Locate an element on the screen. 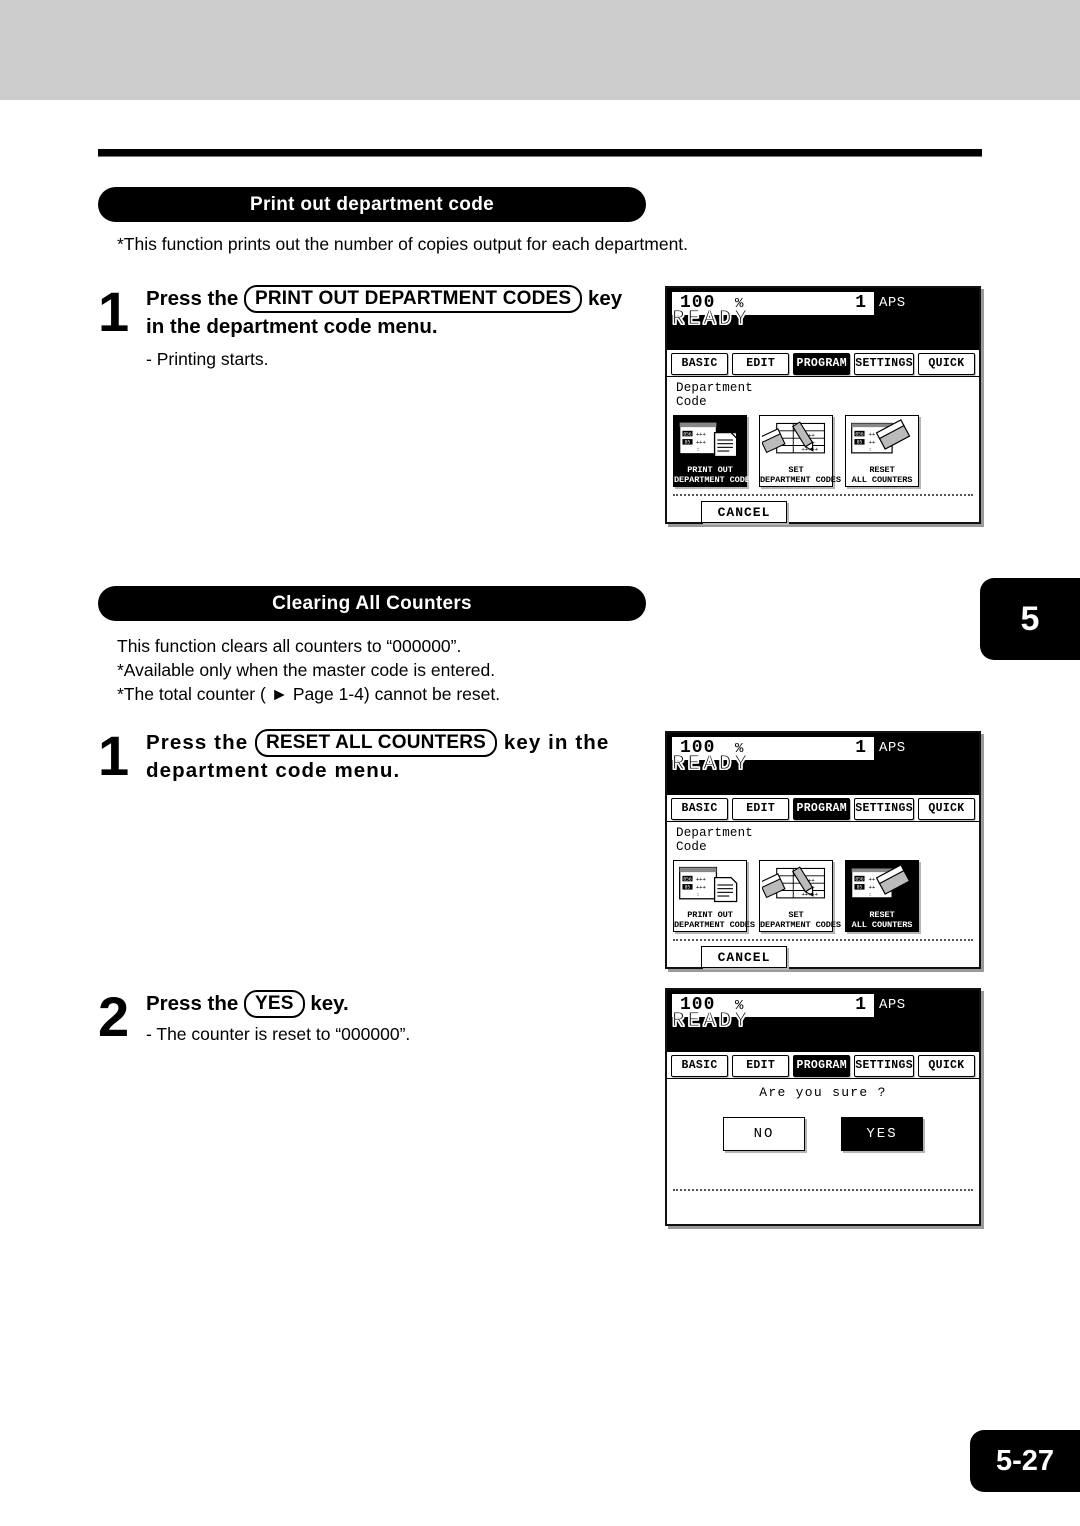  step-result-note: - The counter is reset to “000000”. is located at coordinates (278, 1034).